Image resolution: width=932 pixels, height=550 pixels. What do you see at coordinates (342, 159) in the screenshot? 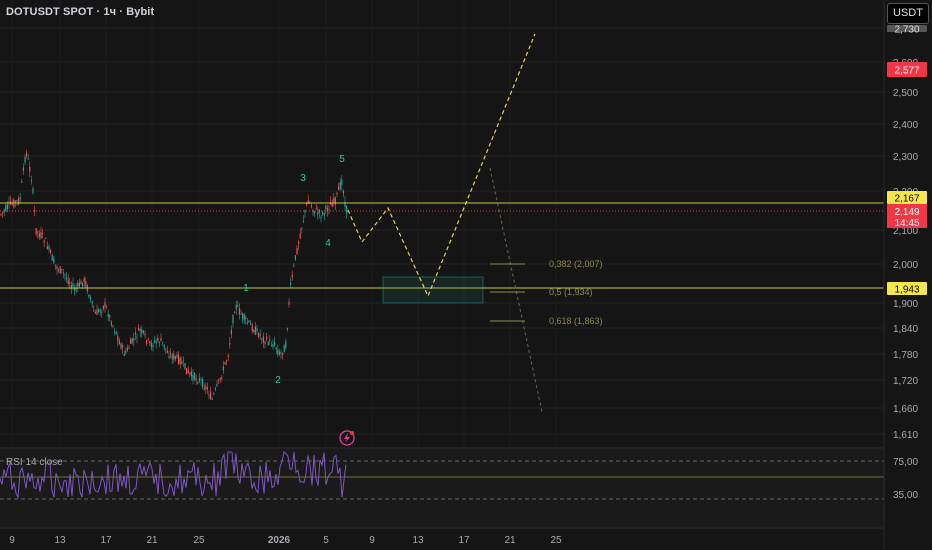
I see `wave-label-5: 5` at bounding box center [342, 159].